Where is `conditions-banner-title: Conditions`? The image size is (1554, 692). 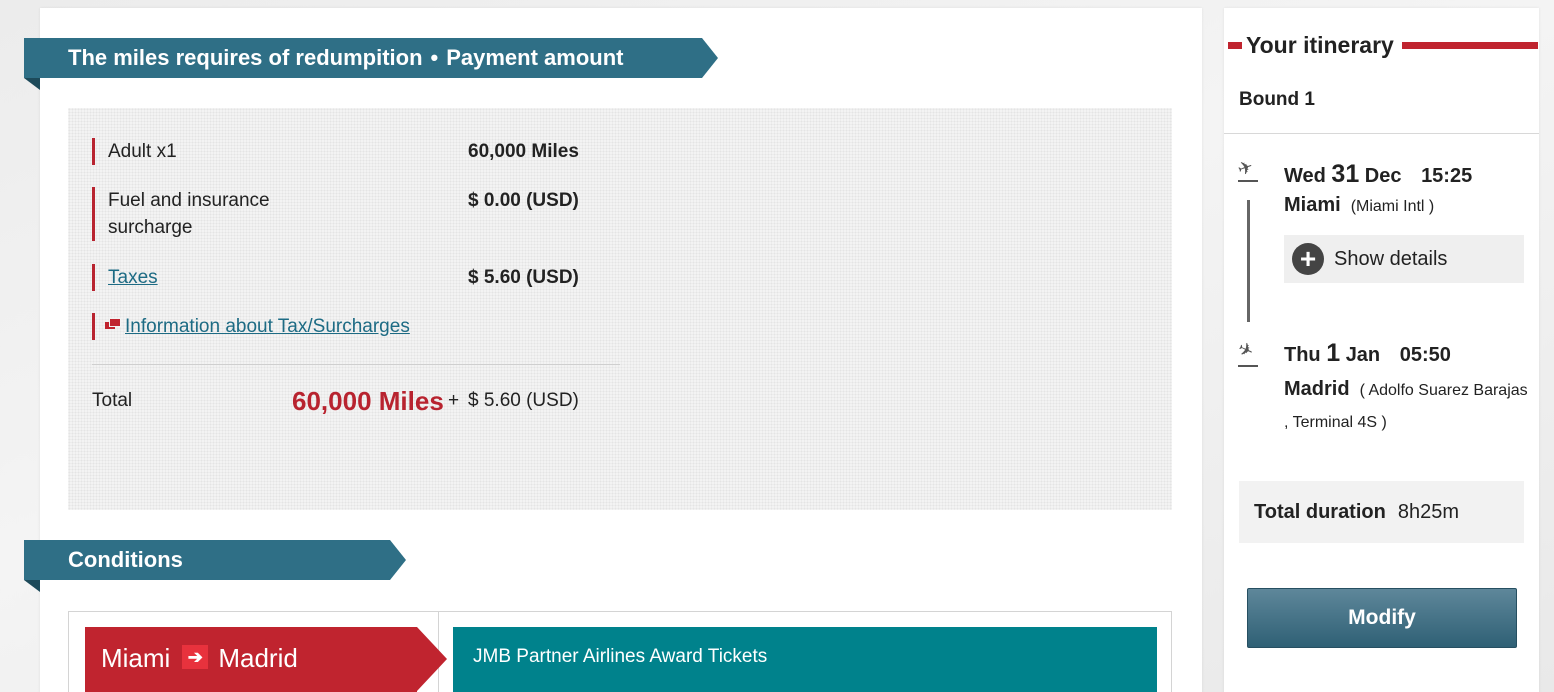 conditions-banner-title: Conditions is located at coordinates (125, 559).